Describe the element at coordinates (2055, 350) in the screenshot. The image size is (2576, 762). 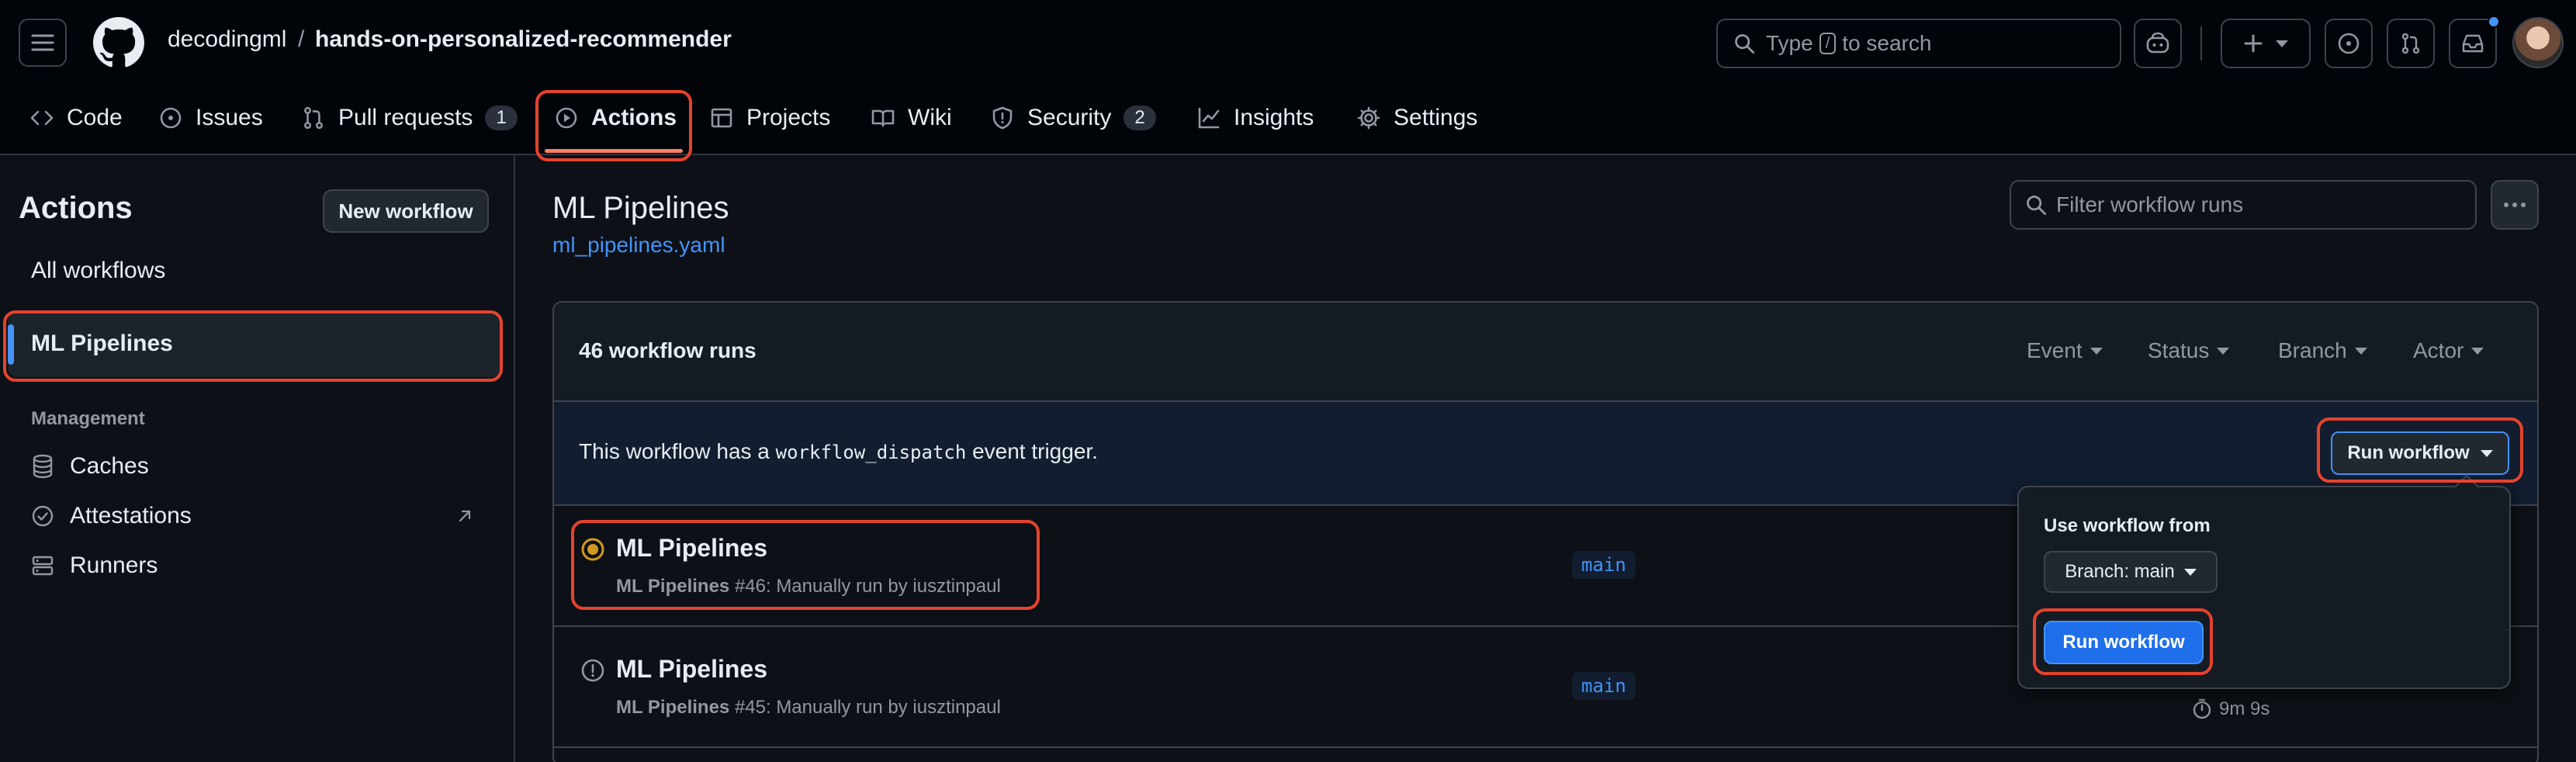
I see `filter-label: Event` at that location.